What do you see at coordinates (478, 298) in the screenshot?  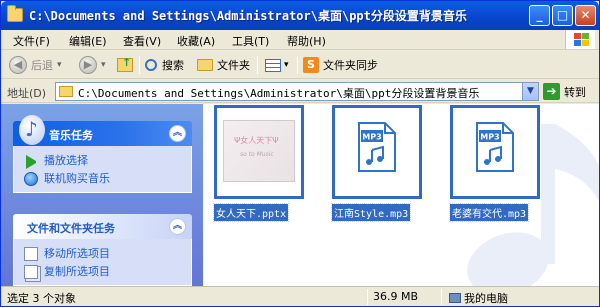 I see `status-location: 我的电脑` at bounding box center [478, 298].